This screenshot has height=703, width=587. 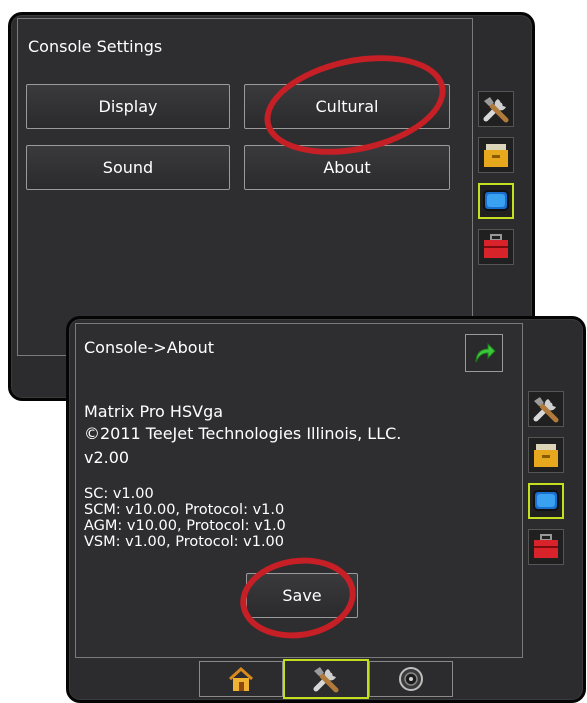 I want to click on back-button, so click(x=484, y=353).